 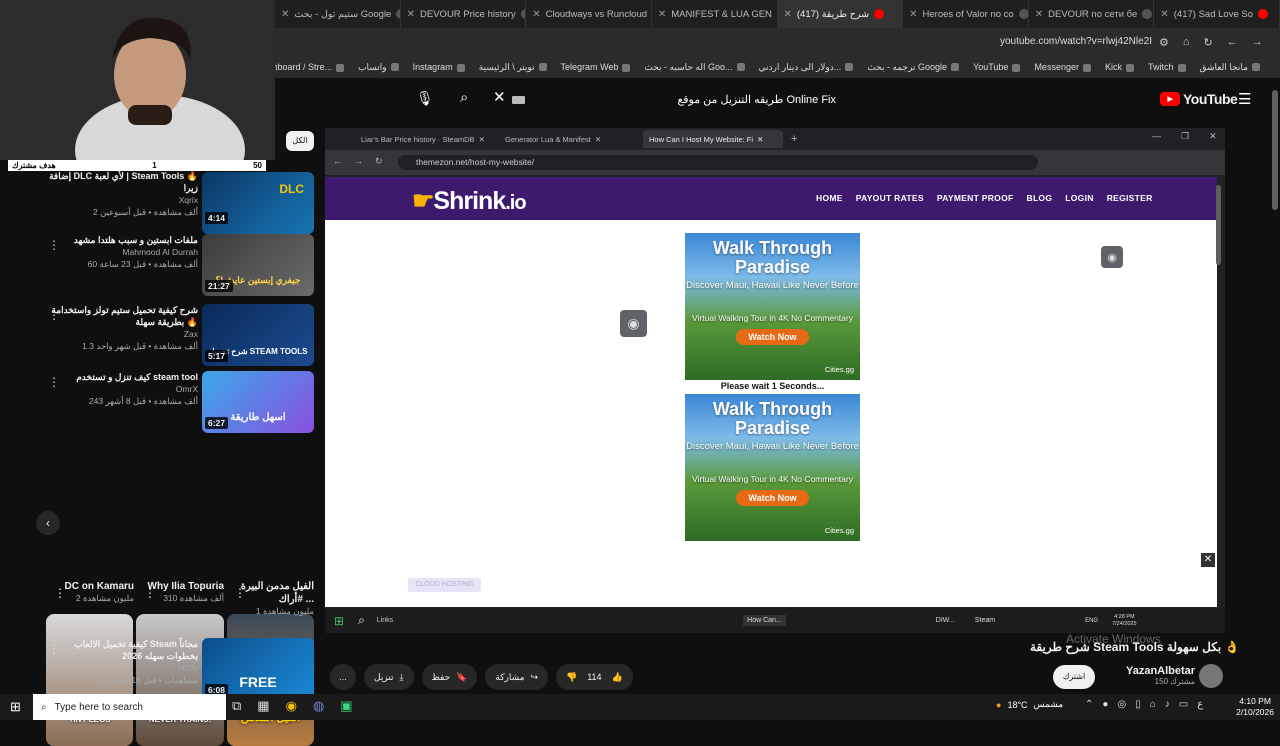 I want to click on volume-icon: ♪, so click(x=1167, y=704).